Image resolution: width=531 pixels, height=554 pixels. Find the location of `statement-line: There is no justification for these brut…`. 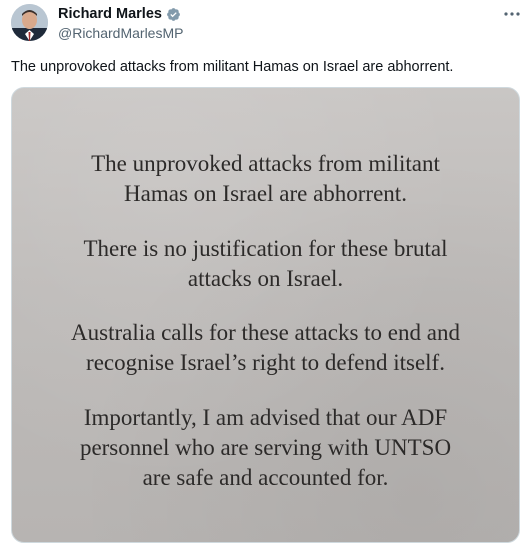

statement-line: There is no justification for these brut… is located at coordinates (265, 248).